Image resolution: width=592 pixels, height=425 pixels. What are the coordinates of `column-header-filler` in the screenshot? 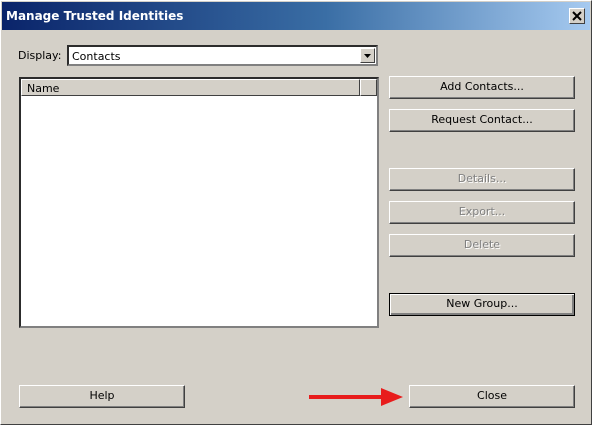 It's located at (368, 87).